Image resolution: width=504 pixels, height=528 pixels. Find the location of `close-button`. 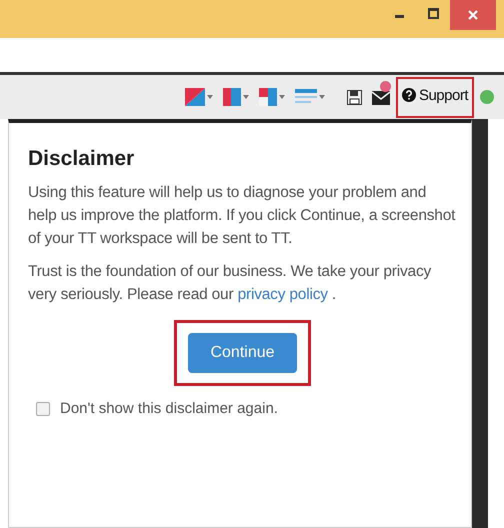

close-button is located at coordinates (473, 15).